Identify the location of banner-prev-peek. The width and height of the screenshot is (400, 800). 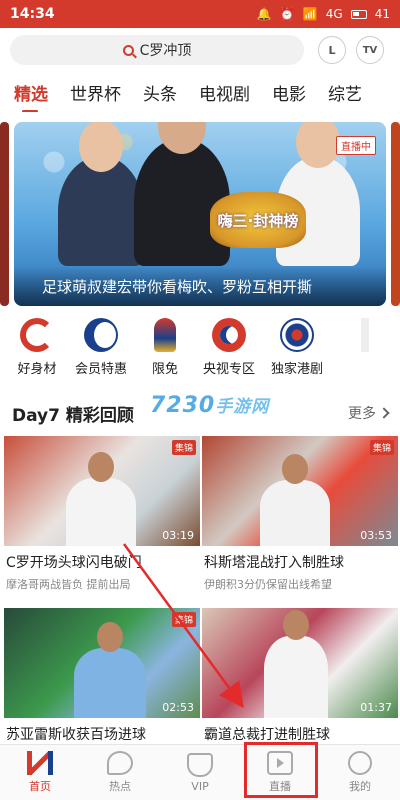
(4, 214).